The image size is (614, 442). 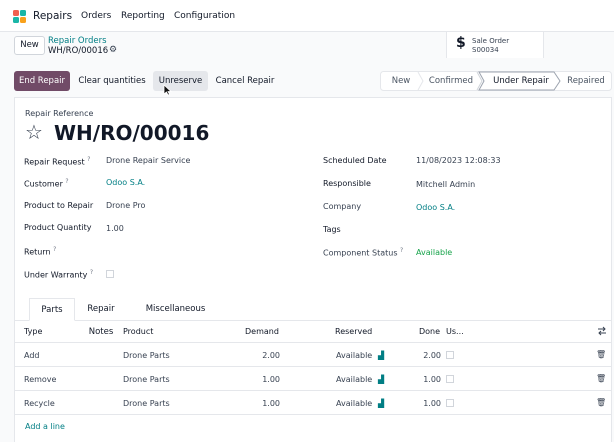 I want to click on status-bar: New Confirmed Under Repair Repaired, so click(x=496, y=81).